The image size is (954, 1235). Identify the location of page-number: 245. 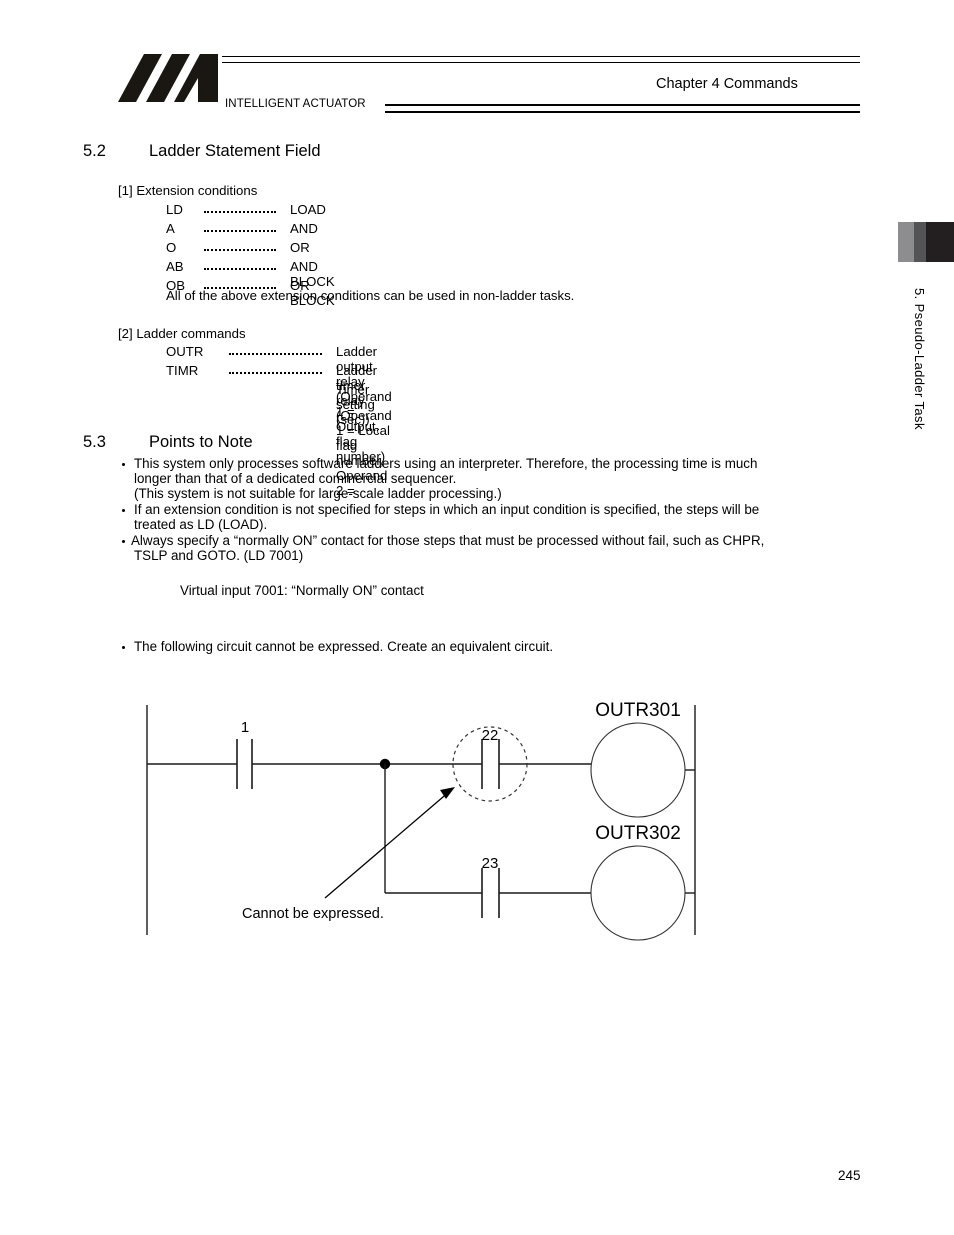
(849, 1175).